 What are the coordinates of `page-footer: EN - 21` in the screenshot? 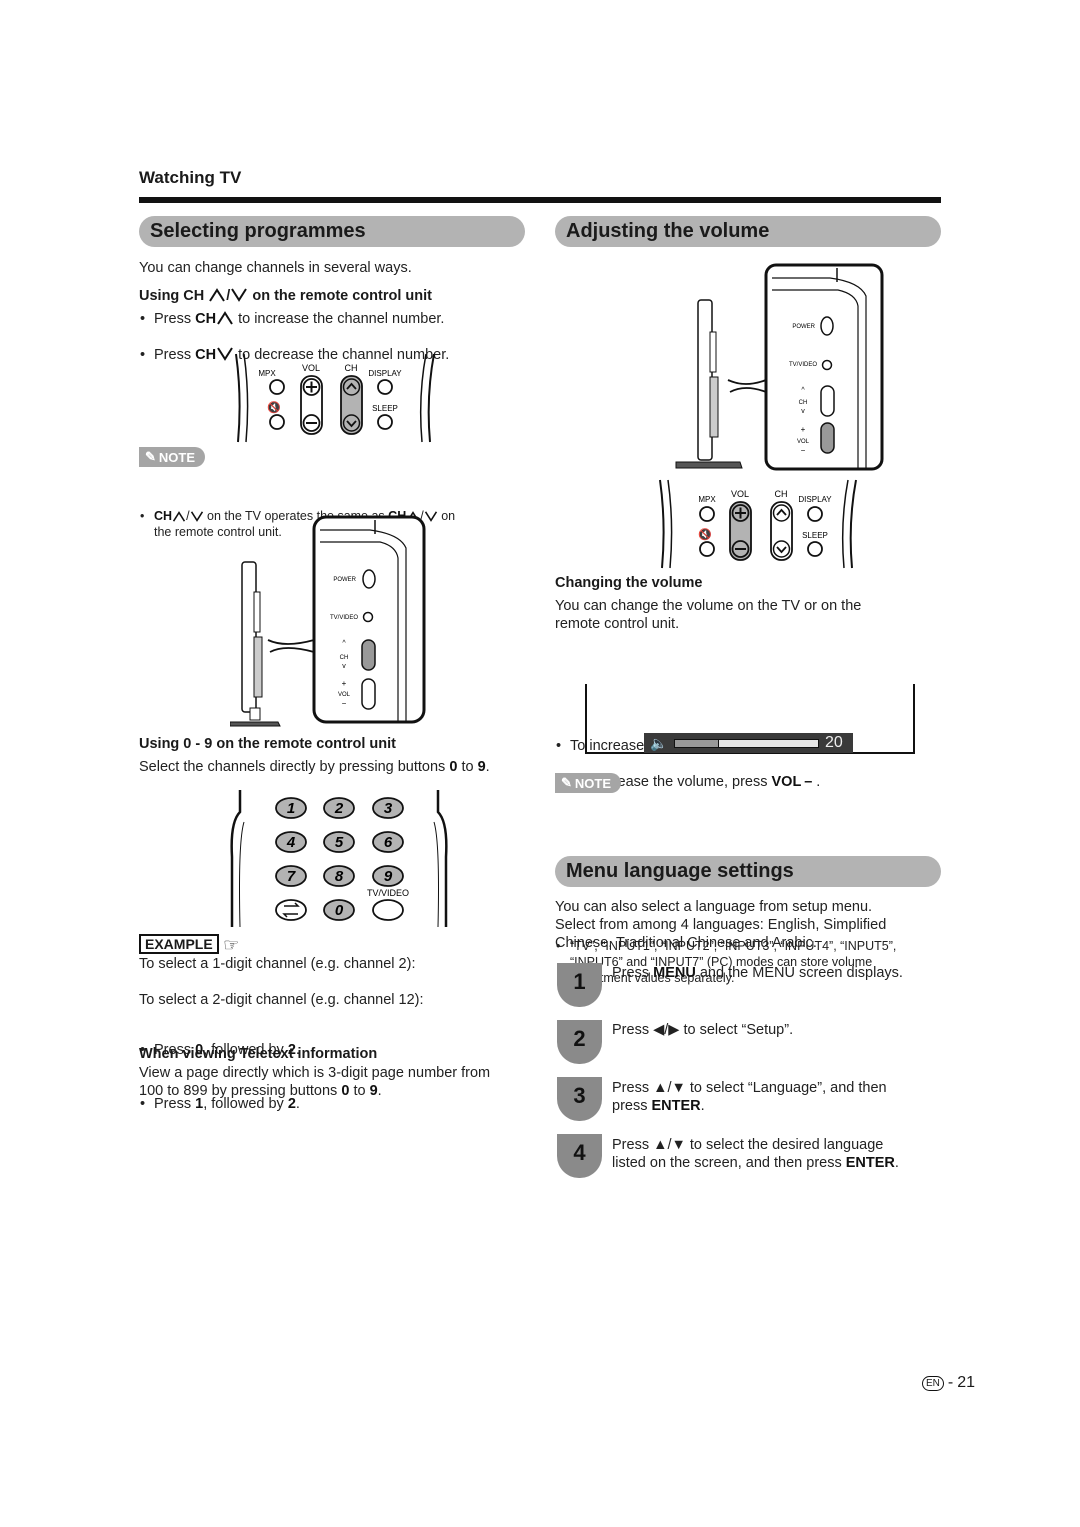 It's located at (948, 1383).